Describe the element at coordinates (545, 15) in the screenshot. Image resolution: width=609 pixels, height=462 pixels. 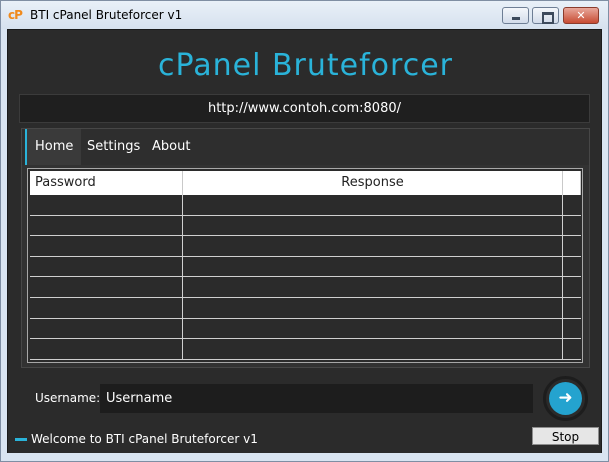
I see `maximize-button` at that location.